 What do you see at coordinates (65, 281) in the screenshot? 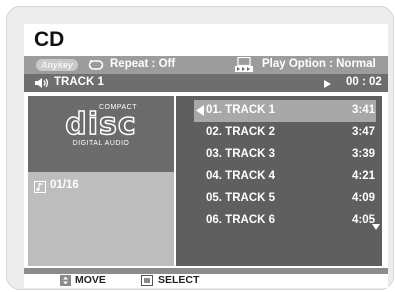
I see `move-icon` at bounding box center [65, 281].